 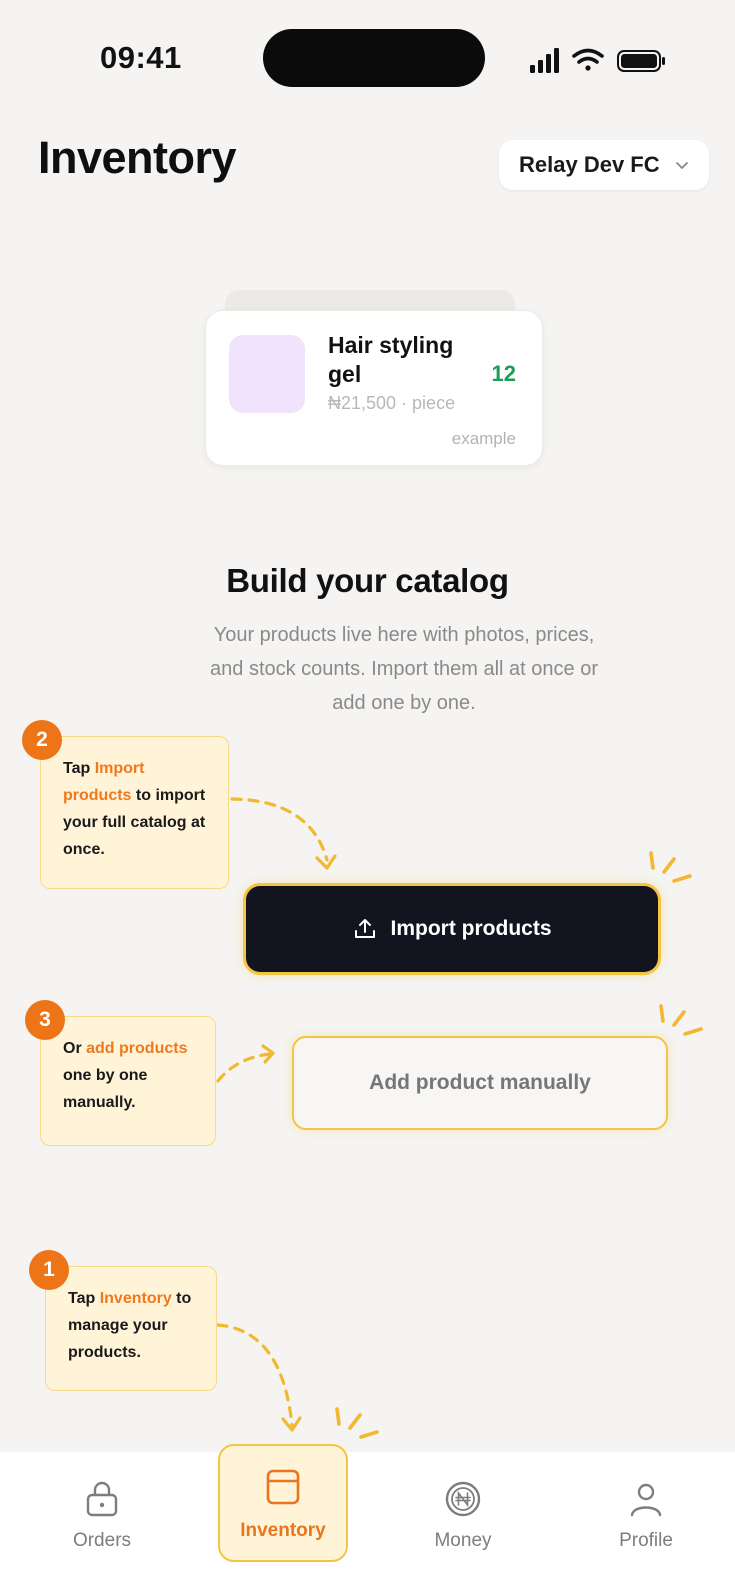 I want to click on coachmark-tip-3: Or add products one by one manually., so click(x=128, y=1081).